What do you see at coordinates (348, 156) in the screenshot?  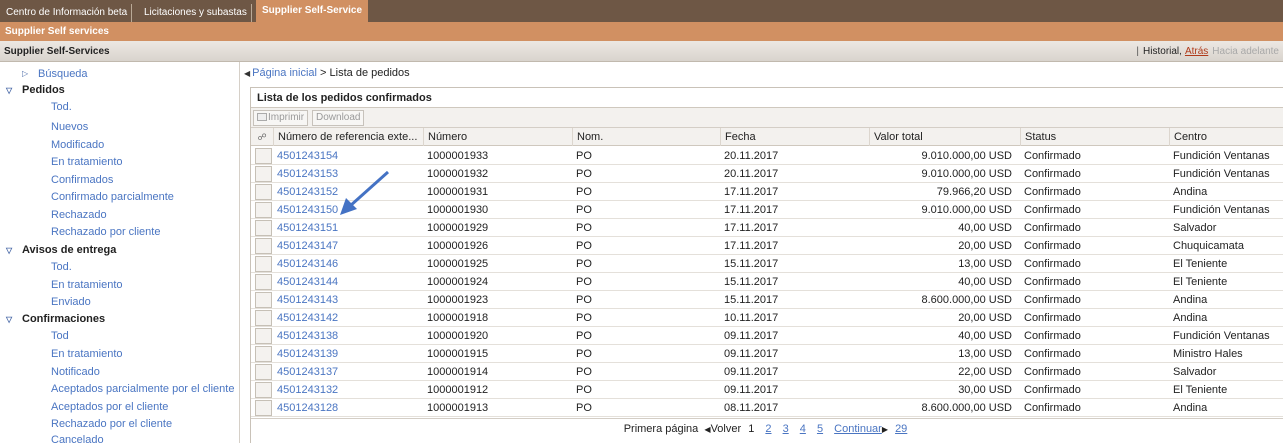 I see `cell-referencia: 4501243154` at bounding box center [348, 156].